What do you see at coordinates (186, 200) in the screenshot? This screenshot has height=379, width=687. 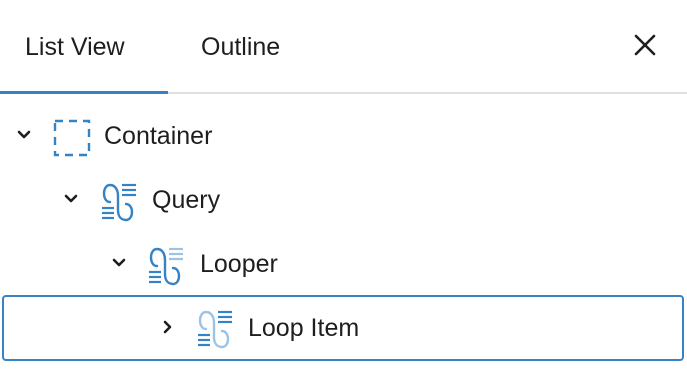 I see `tree-row-label: Query` at bounding box center [186, 200].